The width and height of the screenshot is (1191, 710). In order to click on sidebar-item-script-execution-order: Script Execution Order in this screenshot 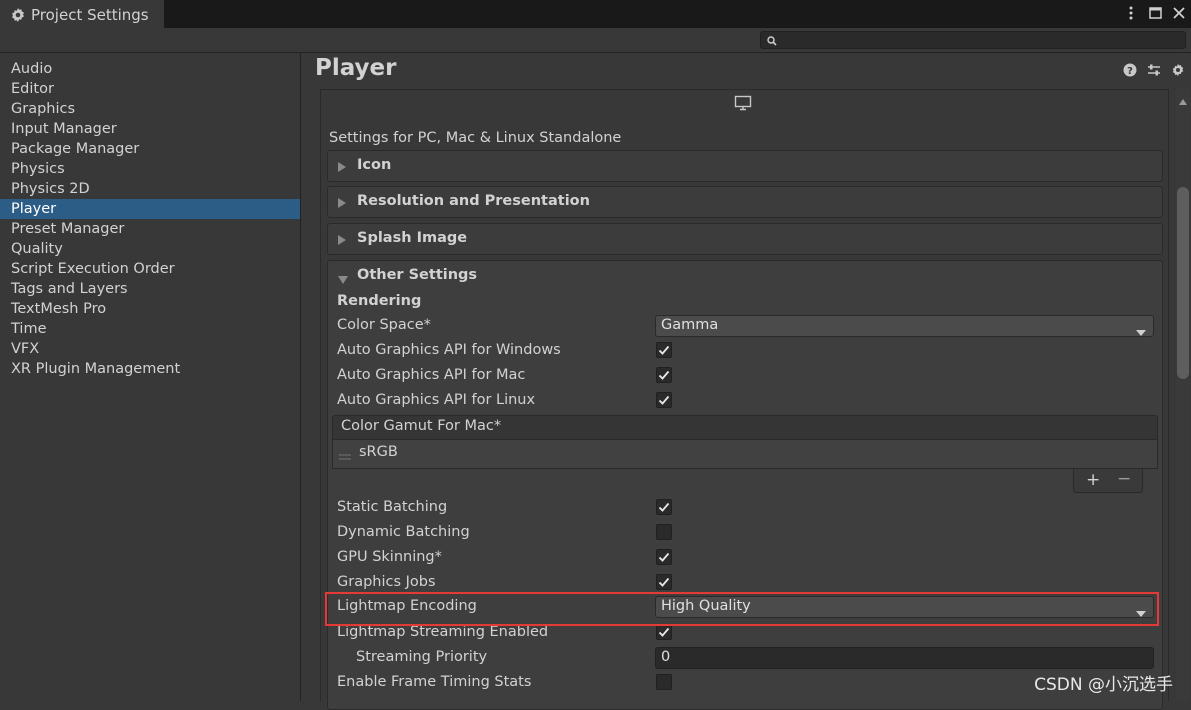, I will do `click(150, 269)`.